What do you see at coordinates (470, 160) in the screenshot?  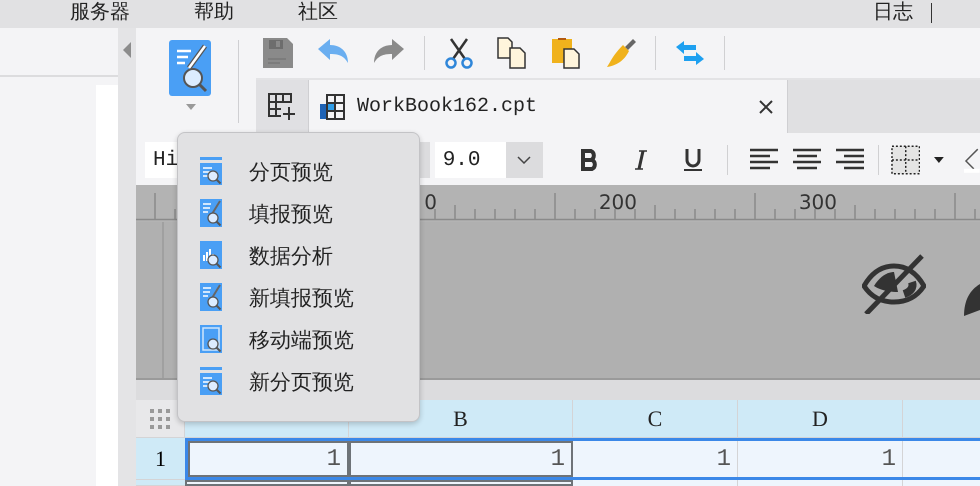 I see `font-size-field: 9.0` at bounding box center [470, 160].